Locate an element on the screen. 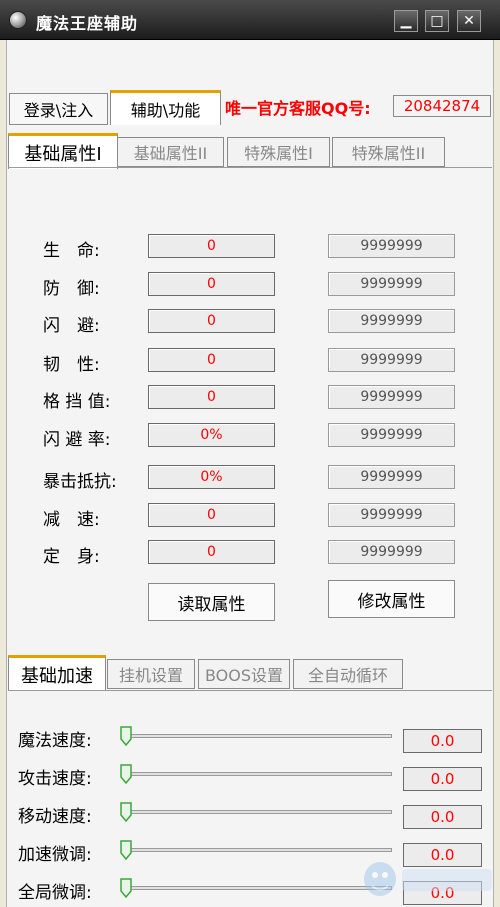 The height and width of the screenshot is (907, 500). close-button: ✕ is located at coordinates (469, 21).